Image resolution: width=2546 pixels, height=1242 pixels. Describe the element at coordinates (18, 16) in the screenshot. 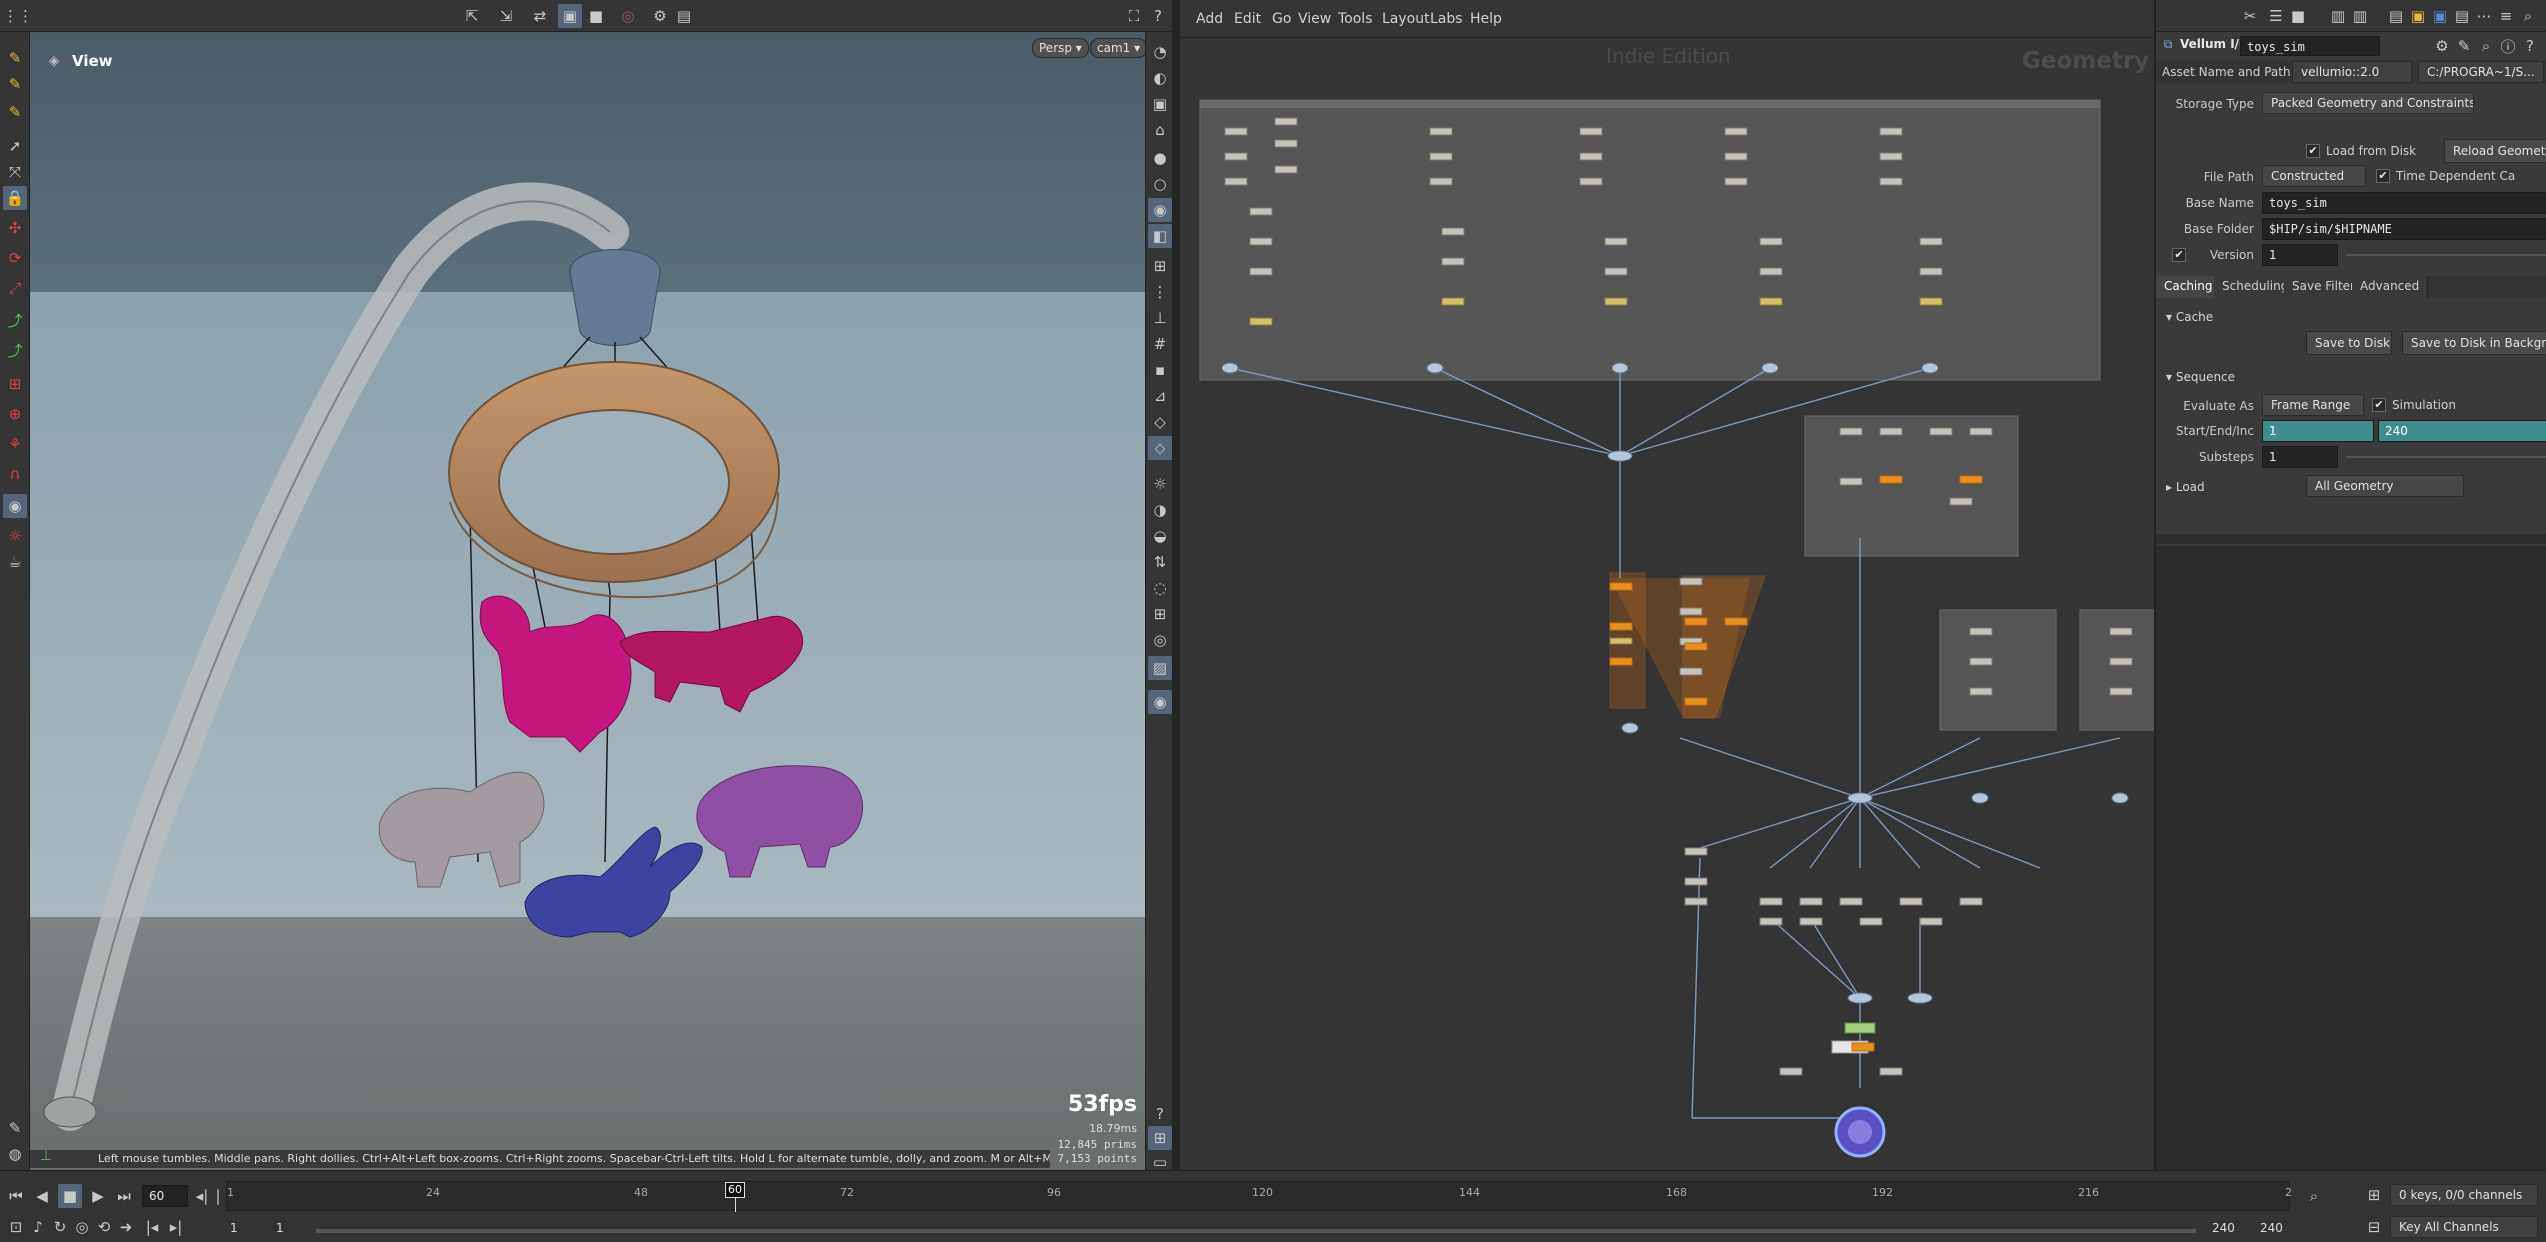

I see `menu-grid-icon: ⋮⋮` at that location.